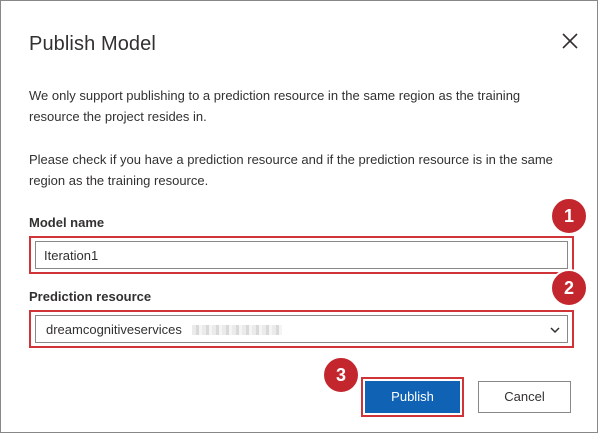 This screenshot has height=435, width=600. I want to click on step-badge-2: 2, so click(569, 288).